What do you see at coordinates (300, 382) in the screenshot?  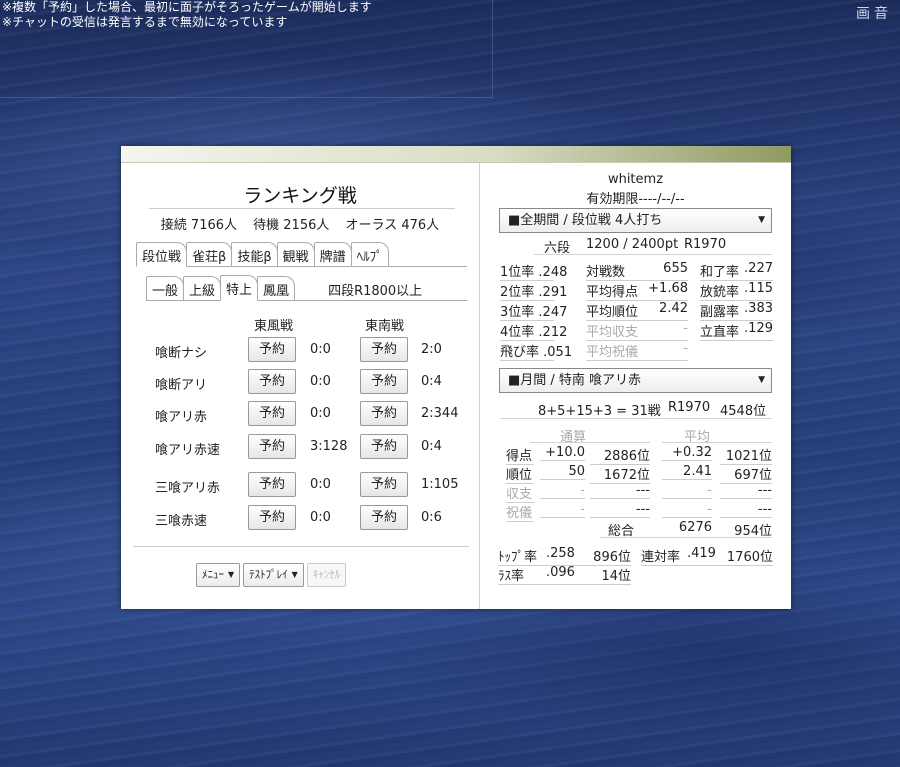 I see `game-row: 喰断アリ 予約 0:0 予約 0:4` at bounding box center [300, 382].